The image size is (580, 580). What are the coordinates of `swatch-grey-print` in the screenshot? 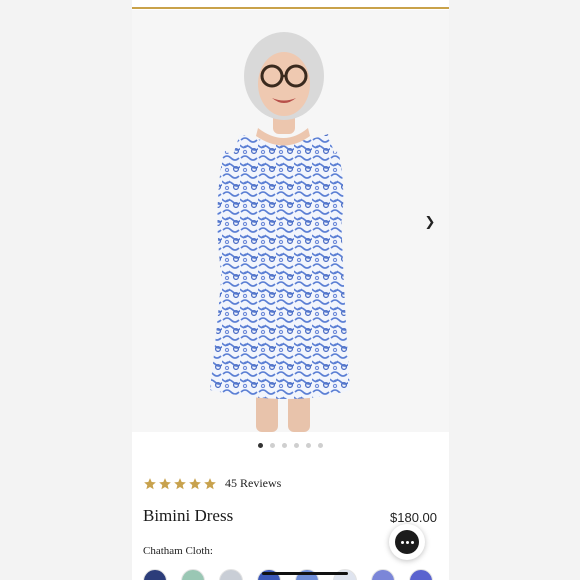 It's located at (231, 574).